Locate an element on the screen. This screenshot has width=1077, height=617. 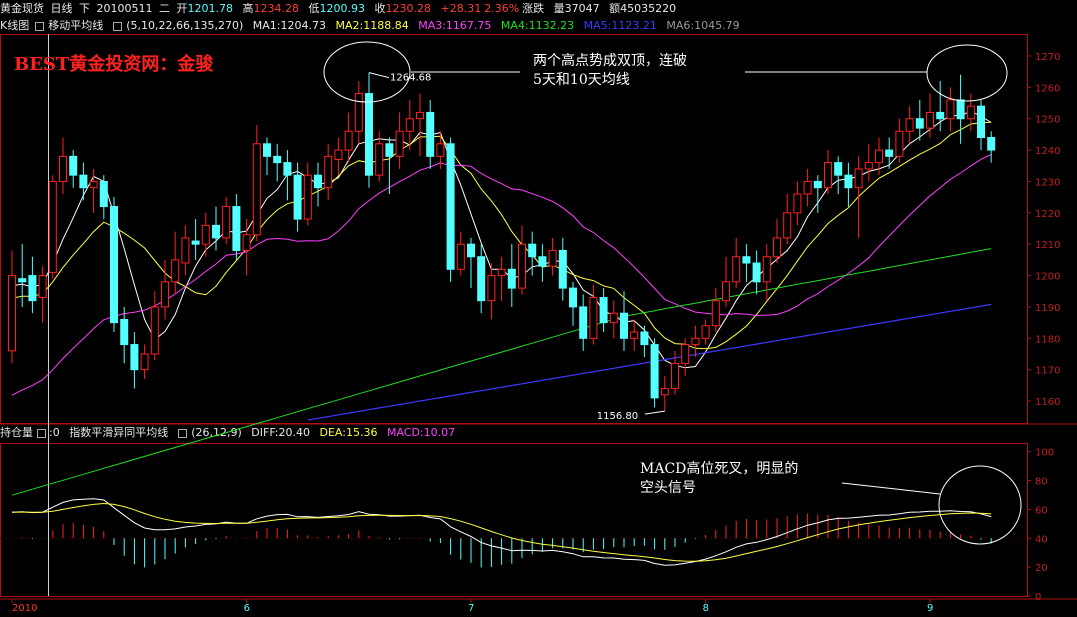
right-peak-circle is located at coordinates (967, 73).